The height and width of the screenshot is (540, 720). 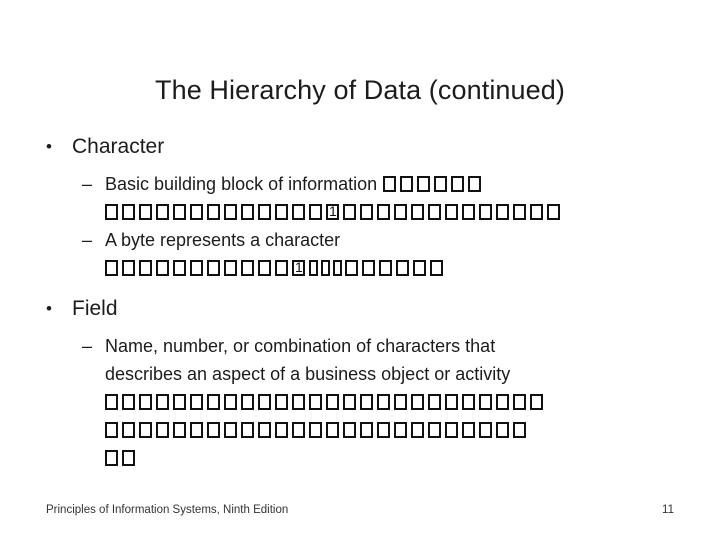 I want to click on sub-bullet-basic-building-block: – Basic building block of information, so click(x=360, y=184).